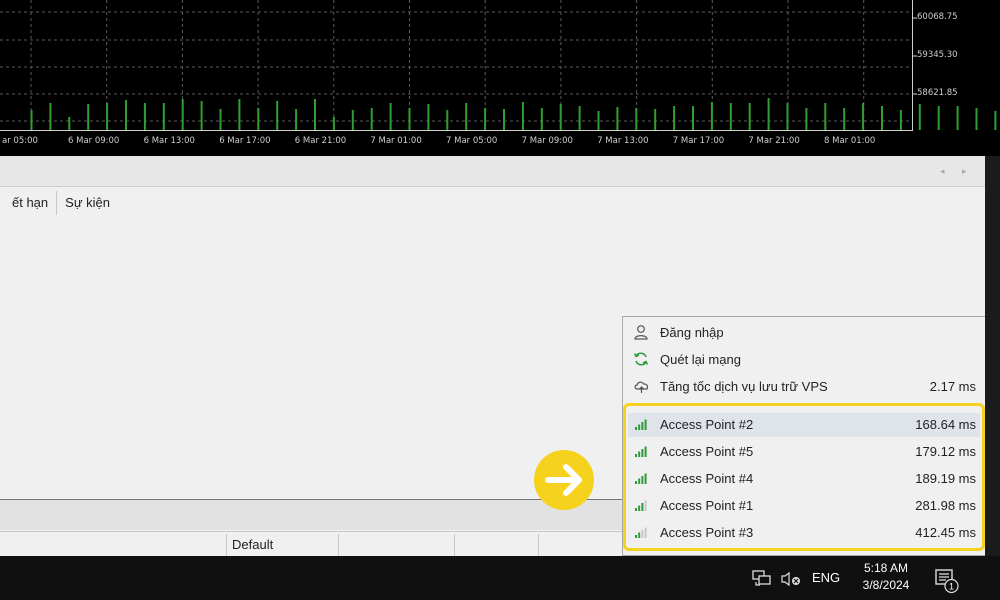  Describe the element at coordinates (886, 577) in the screenshot. I see `clock: 5:18 AM 3/8/2024` at that location.